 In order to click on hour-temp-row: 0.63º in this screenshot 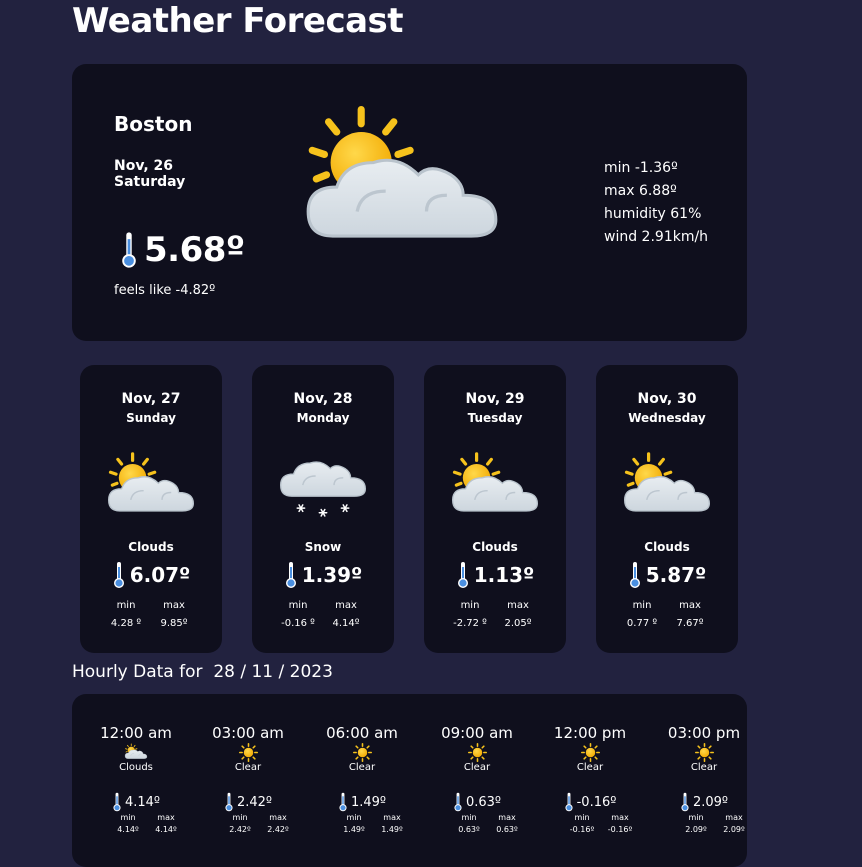, I will do `click(477, 802)`.